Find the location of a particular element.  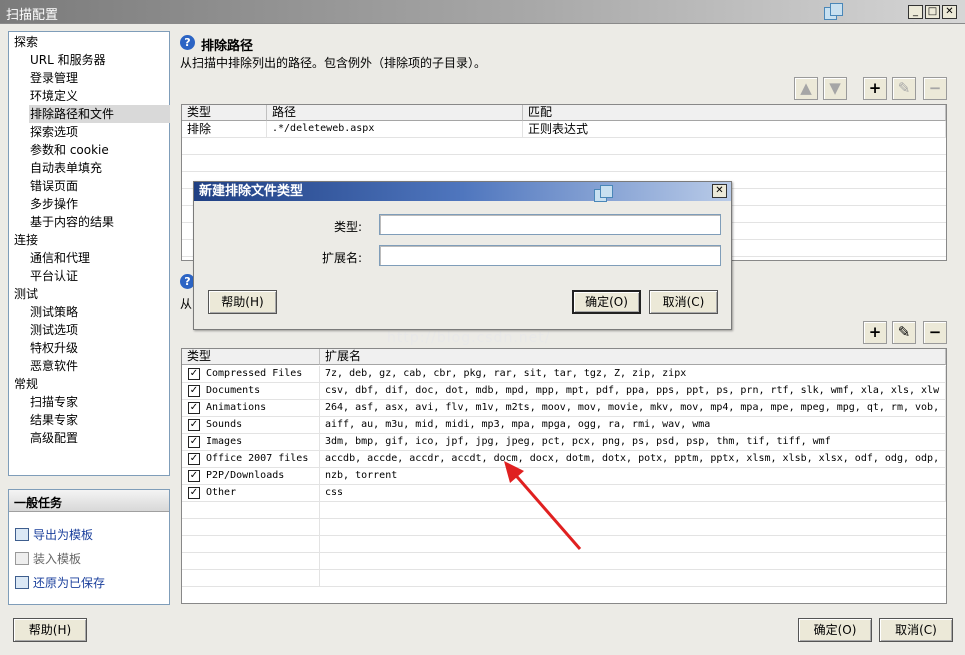

dialog-ok-button: 确定(O) is located at coordinates (606, 302).